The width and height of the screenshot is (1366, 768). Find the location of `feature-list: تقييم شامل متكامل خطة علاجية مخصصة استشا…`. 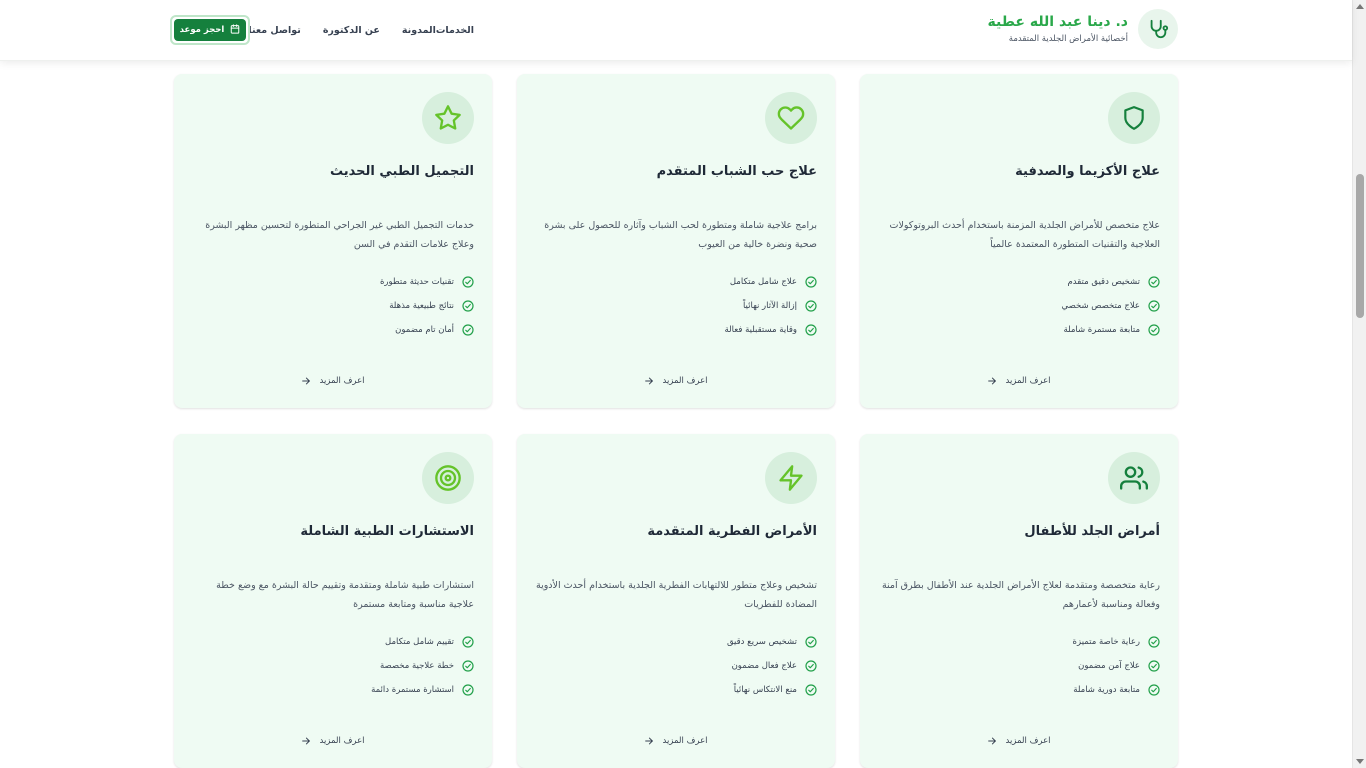

feature-list: تقييم شامل متكامل خطة علاجية مخصصة استشا… is located at coordinates (333, 666).